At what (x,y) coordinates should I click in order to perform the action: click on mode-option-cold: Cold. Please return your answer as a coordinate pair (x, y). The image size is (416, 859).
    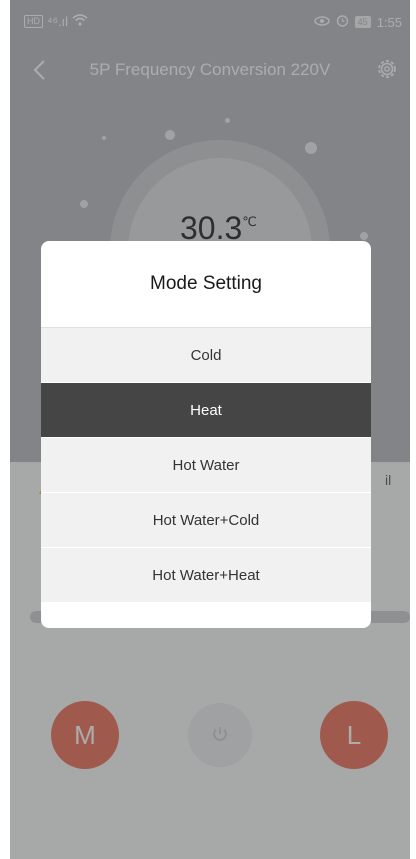
    Looking at the image, I should click on (206, 355).